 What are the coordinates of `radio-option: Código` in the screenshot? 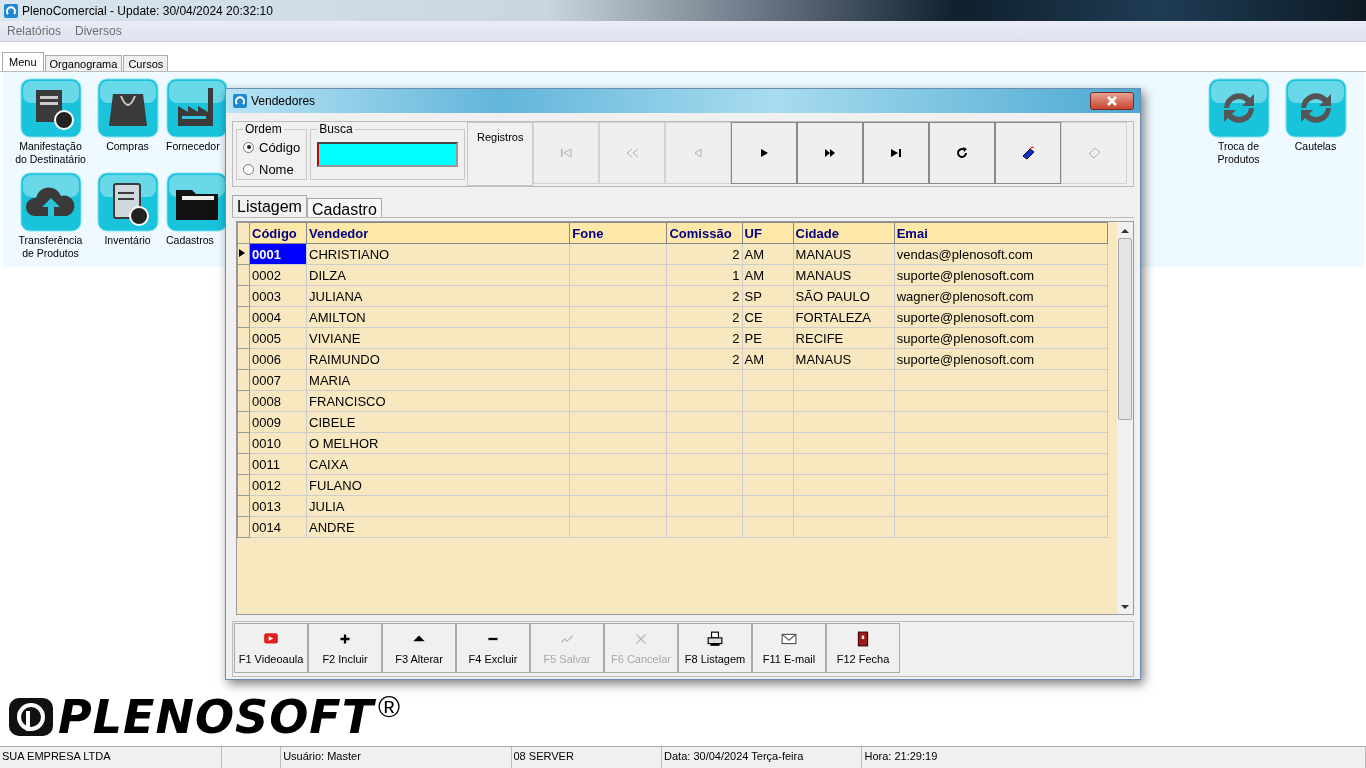 It's located at (272, 147).